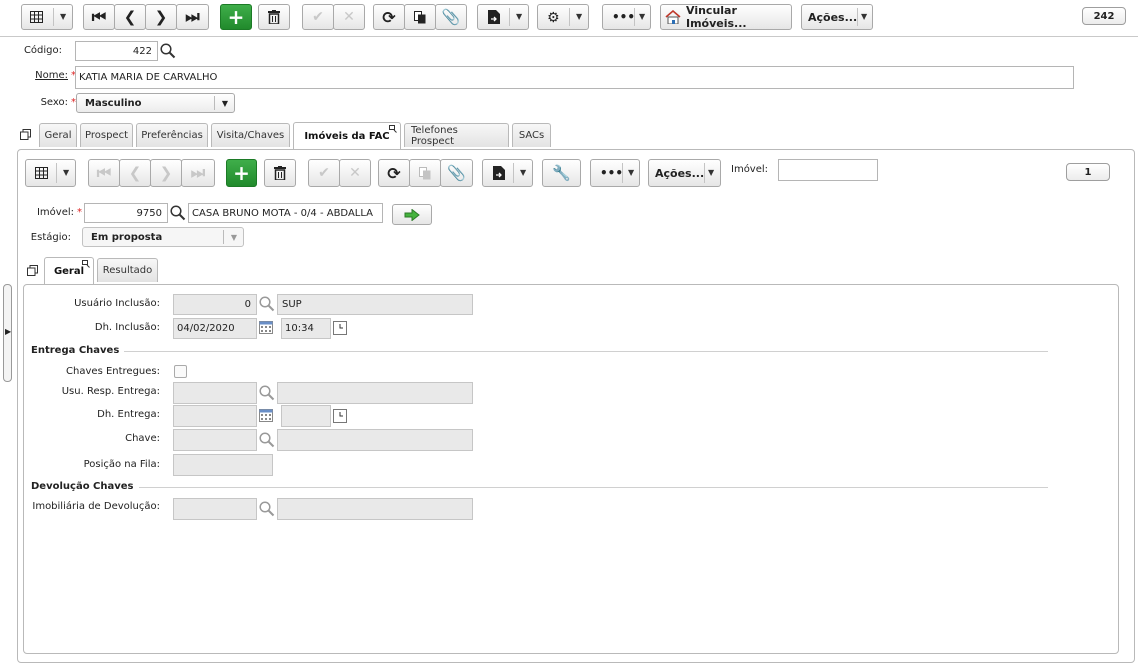 Image resolution: width=1138 pixels, height=666 pixels. Describe the element at coordinates (54, 102) in the screenshot. I see `sexo-label-text: Sexo:` at that location.